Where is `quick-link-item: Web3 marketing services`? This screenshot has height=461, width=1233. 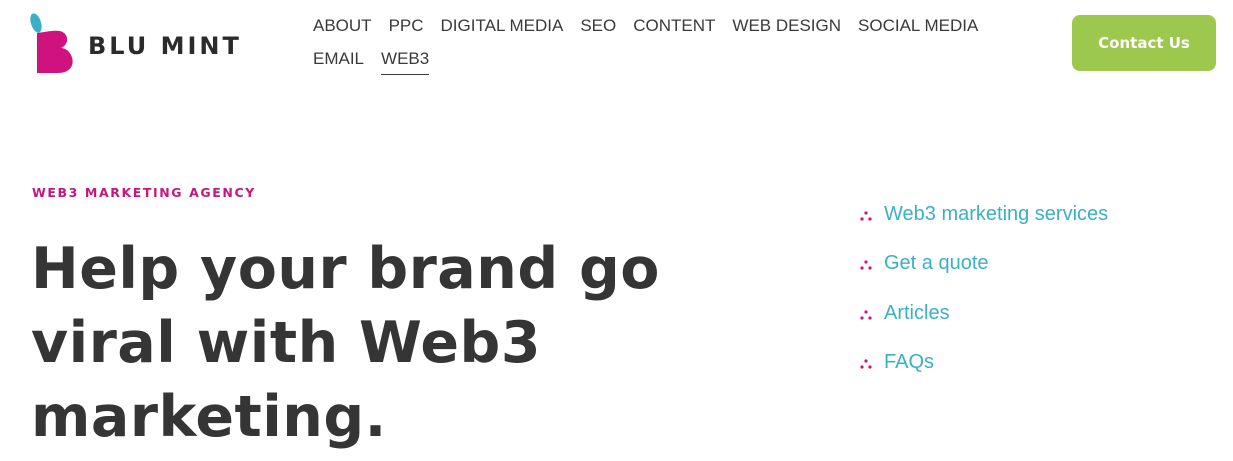 quick-link-item: Web3 marketing services is located at coordinates (984, 214).